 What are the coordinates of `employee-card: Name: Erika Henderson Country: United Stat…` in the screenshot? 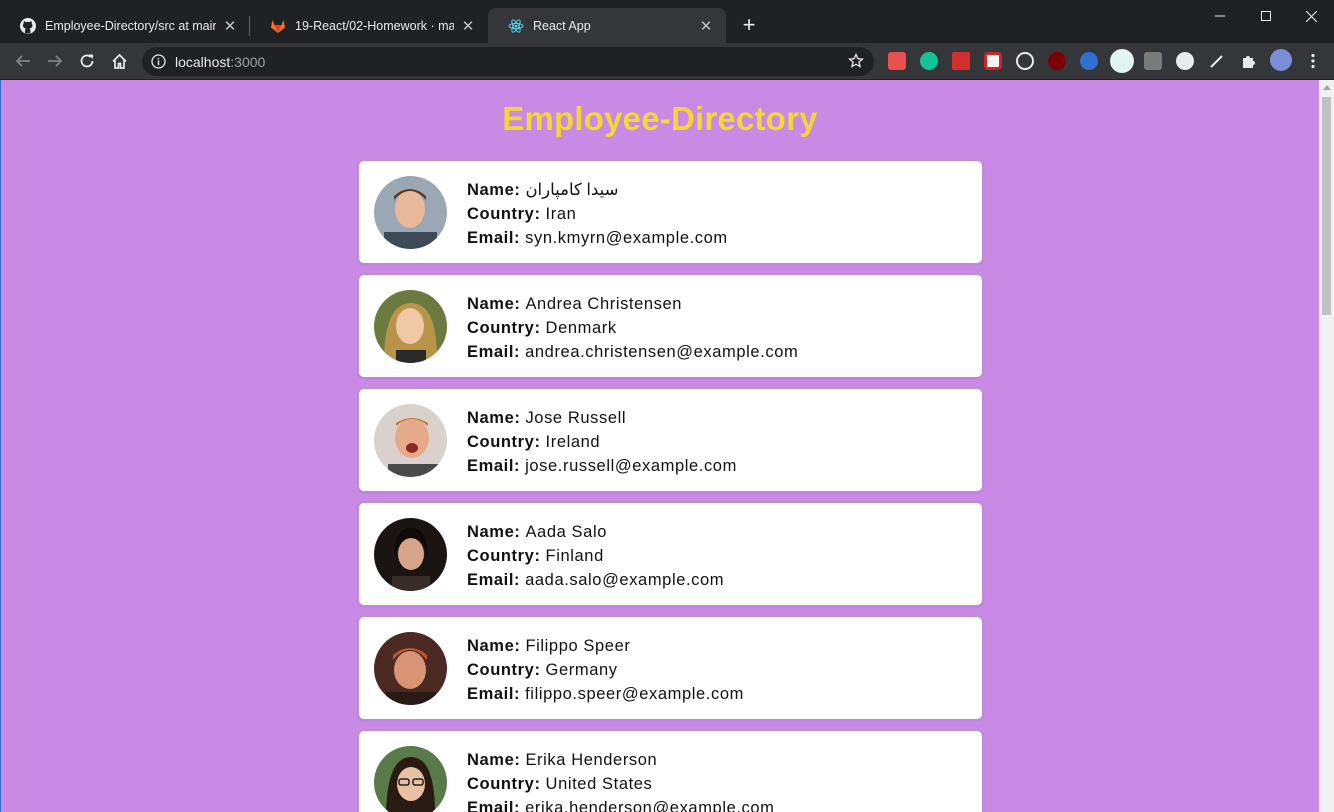 It's located at (670, 771).